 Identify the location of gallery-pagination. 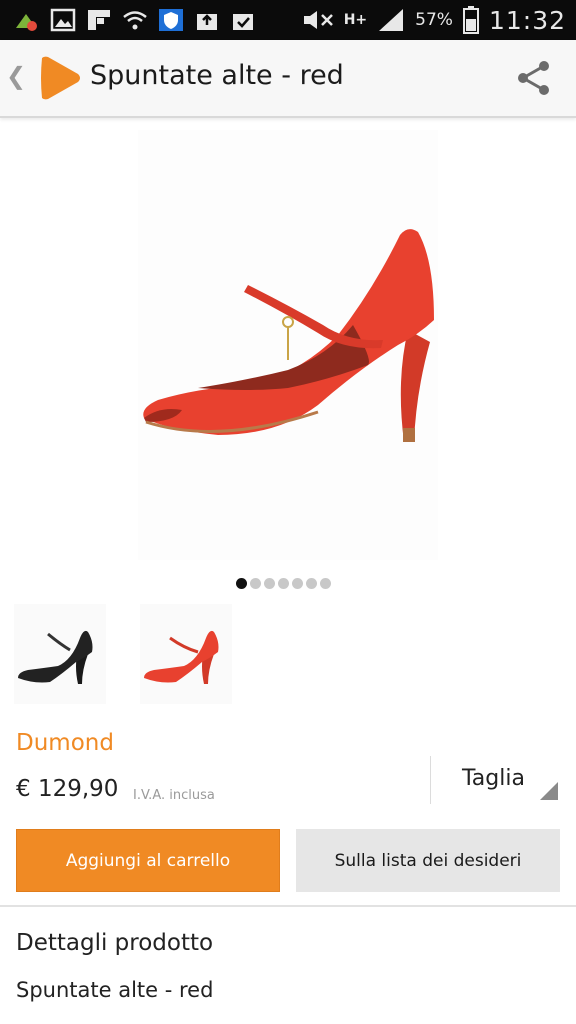
(283, 583).